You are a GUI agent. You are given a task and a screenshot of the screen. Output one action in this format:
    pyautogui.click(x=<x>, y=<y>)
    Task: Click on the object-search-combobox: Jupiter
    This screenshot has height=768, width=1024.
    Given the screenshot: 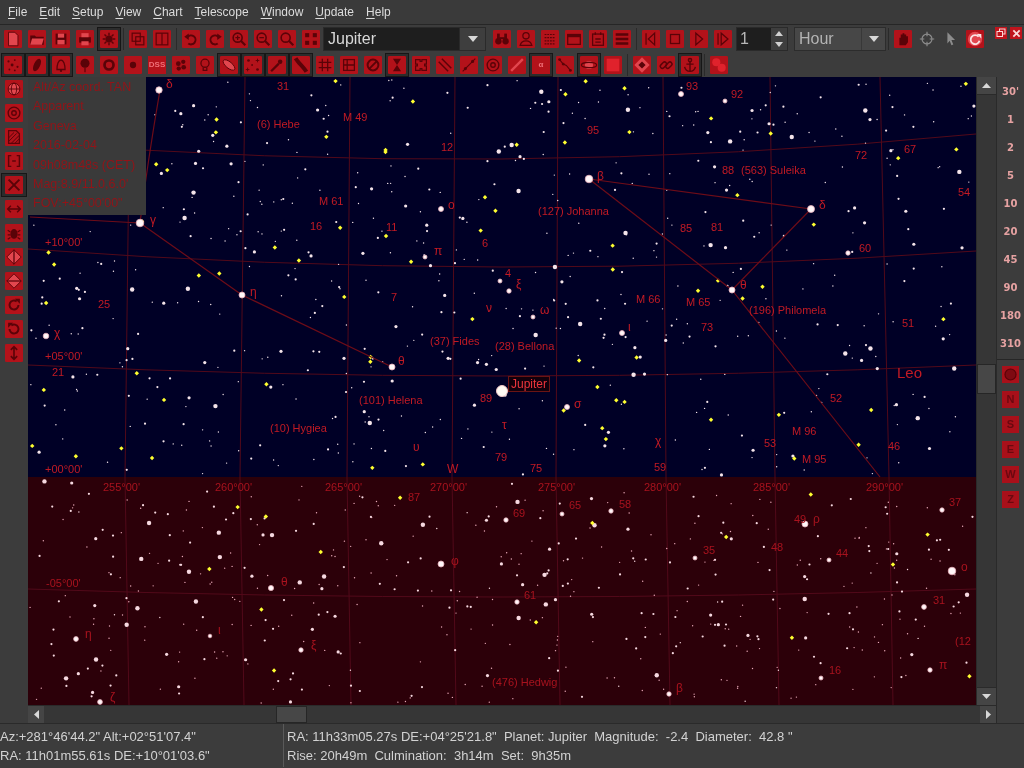 What is the action you would take?
    pyautogui.click(x=404, y=39)
    